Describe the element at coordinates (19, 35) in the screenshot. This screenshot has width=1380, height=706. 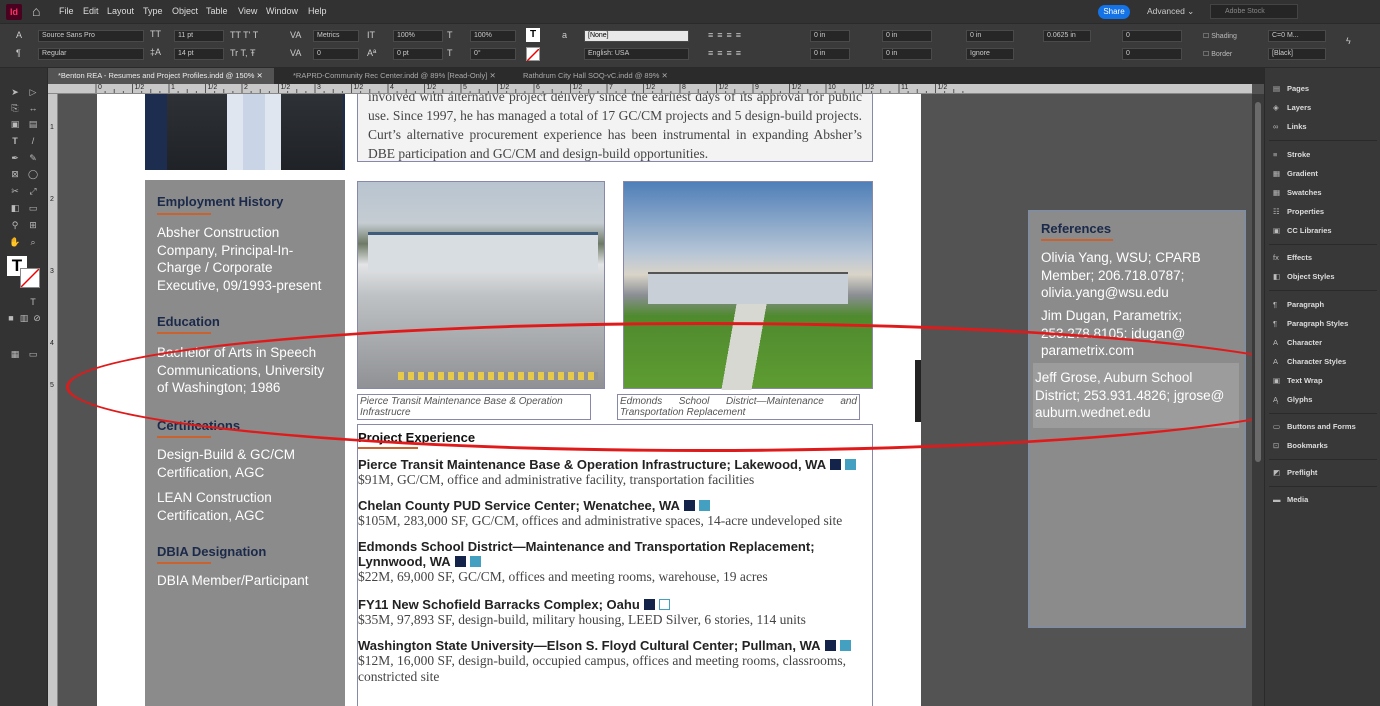
I see `character-mode-icon: A` at that location.